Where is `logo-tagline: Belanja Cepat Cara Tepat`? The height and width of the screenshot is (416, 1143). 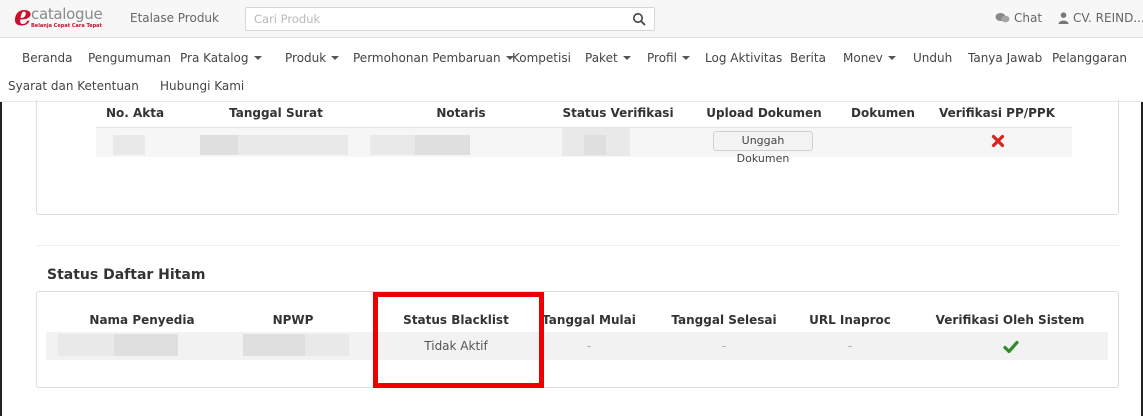
logo-tagline: Belanja Cepat Cara Tepat is located at coordinates (66, 26).